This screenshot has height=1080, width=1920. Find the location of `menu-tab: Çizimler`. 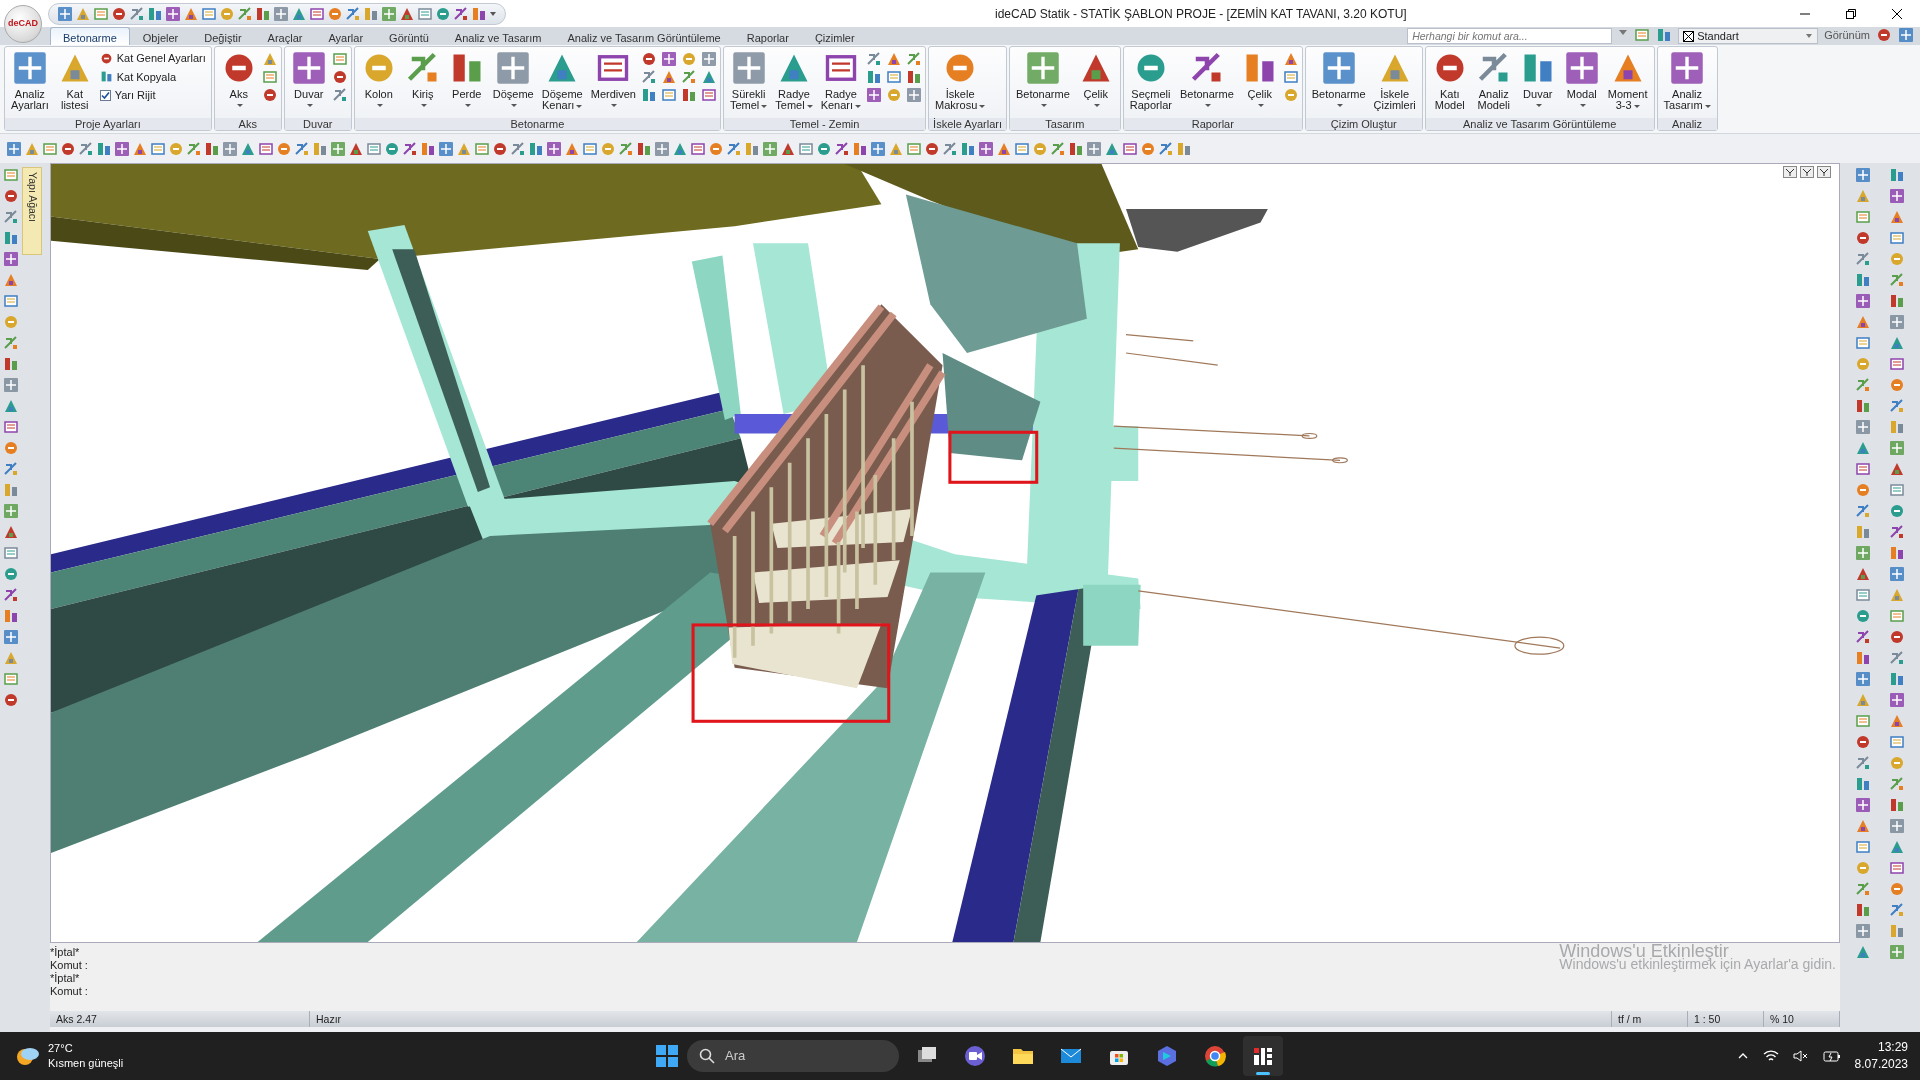

menu-tab: Çizimler is located at coordinates (834, 36).